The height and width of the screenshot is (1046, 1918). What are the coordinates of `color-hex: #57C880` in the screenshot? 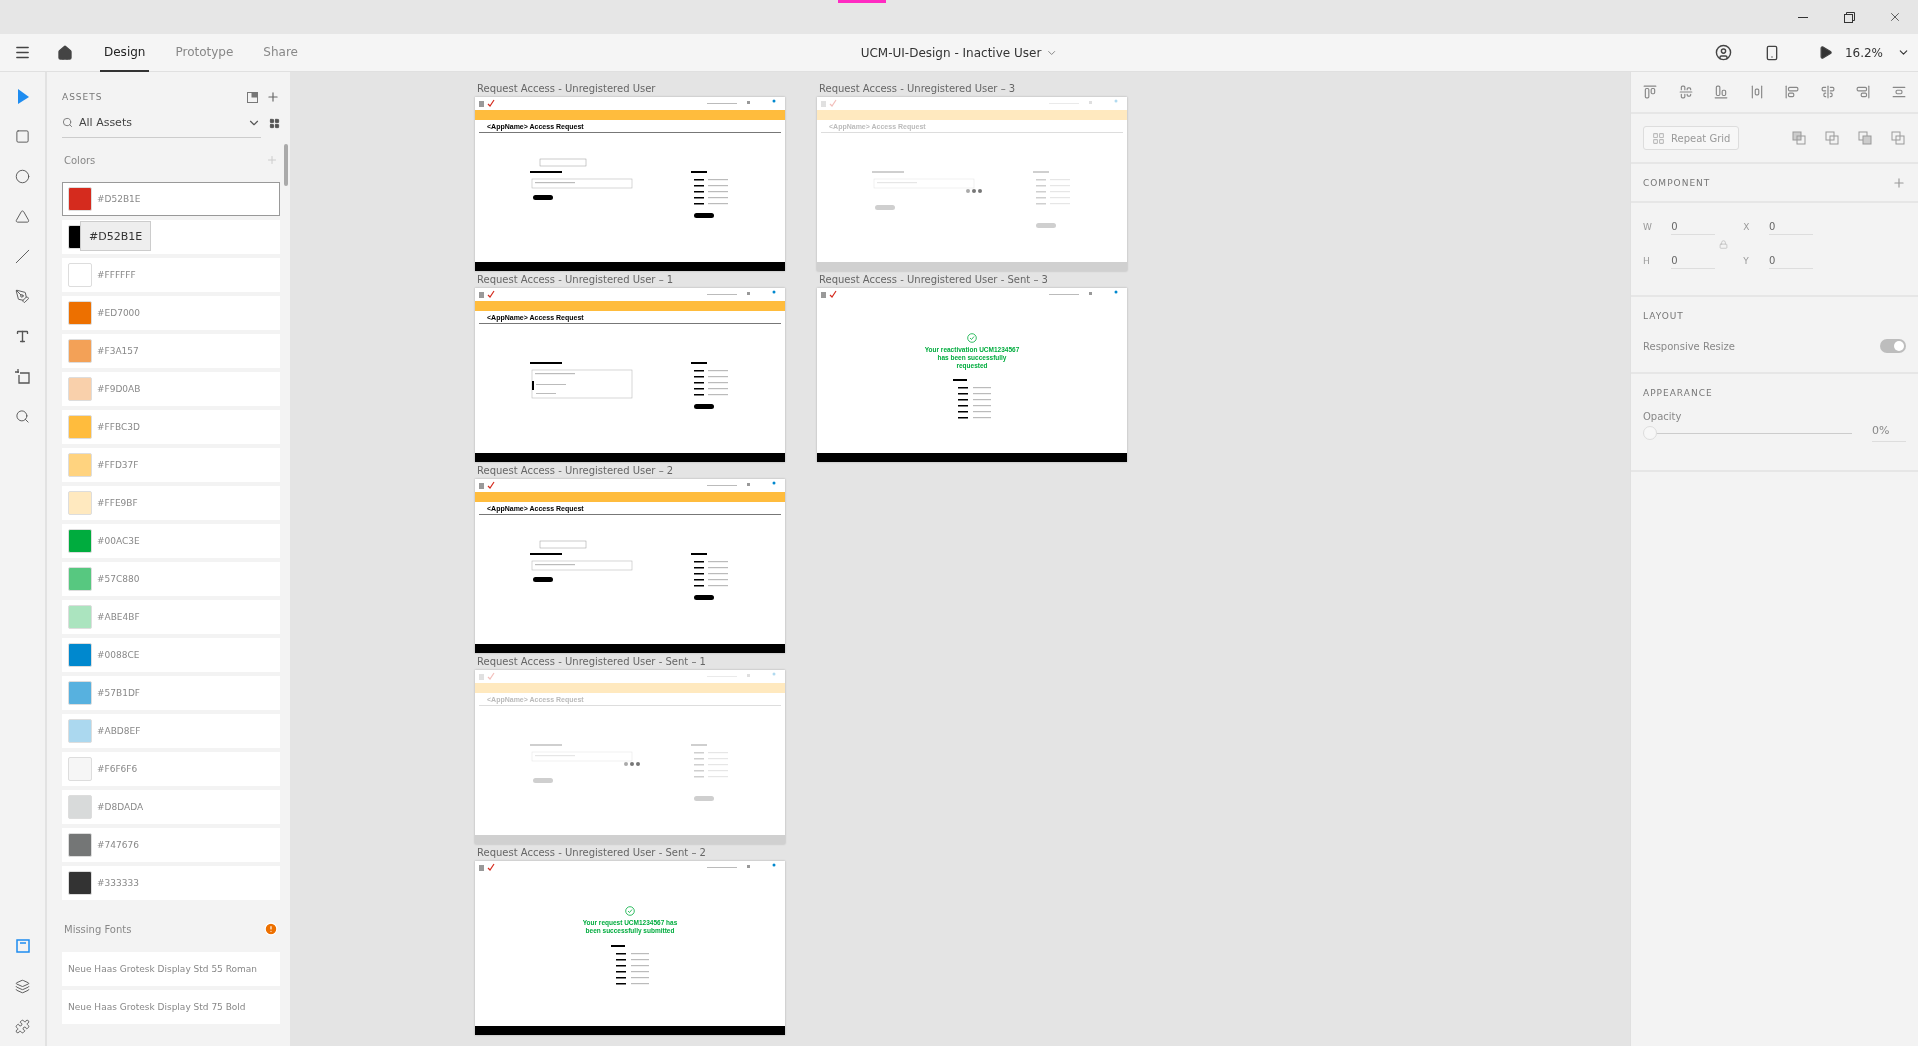 It's located at (118, 579).